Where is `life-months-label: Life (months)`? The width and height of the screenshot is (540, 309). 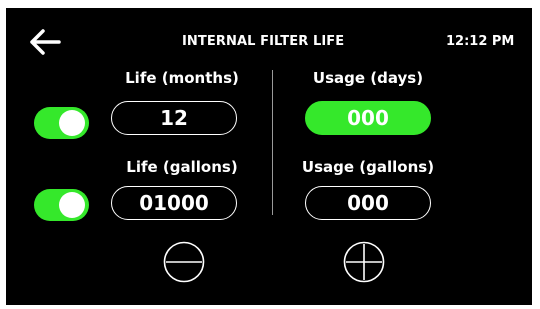 life-months-label: Life (months) is located at coordinates (182, 78).